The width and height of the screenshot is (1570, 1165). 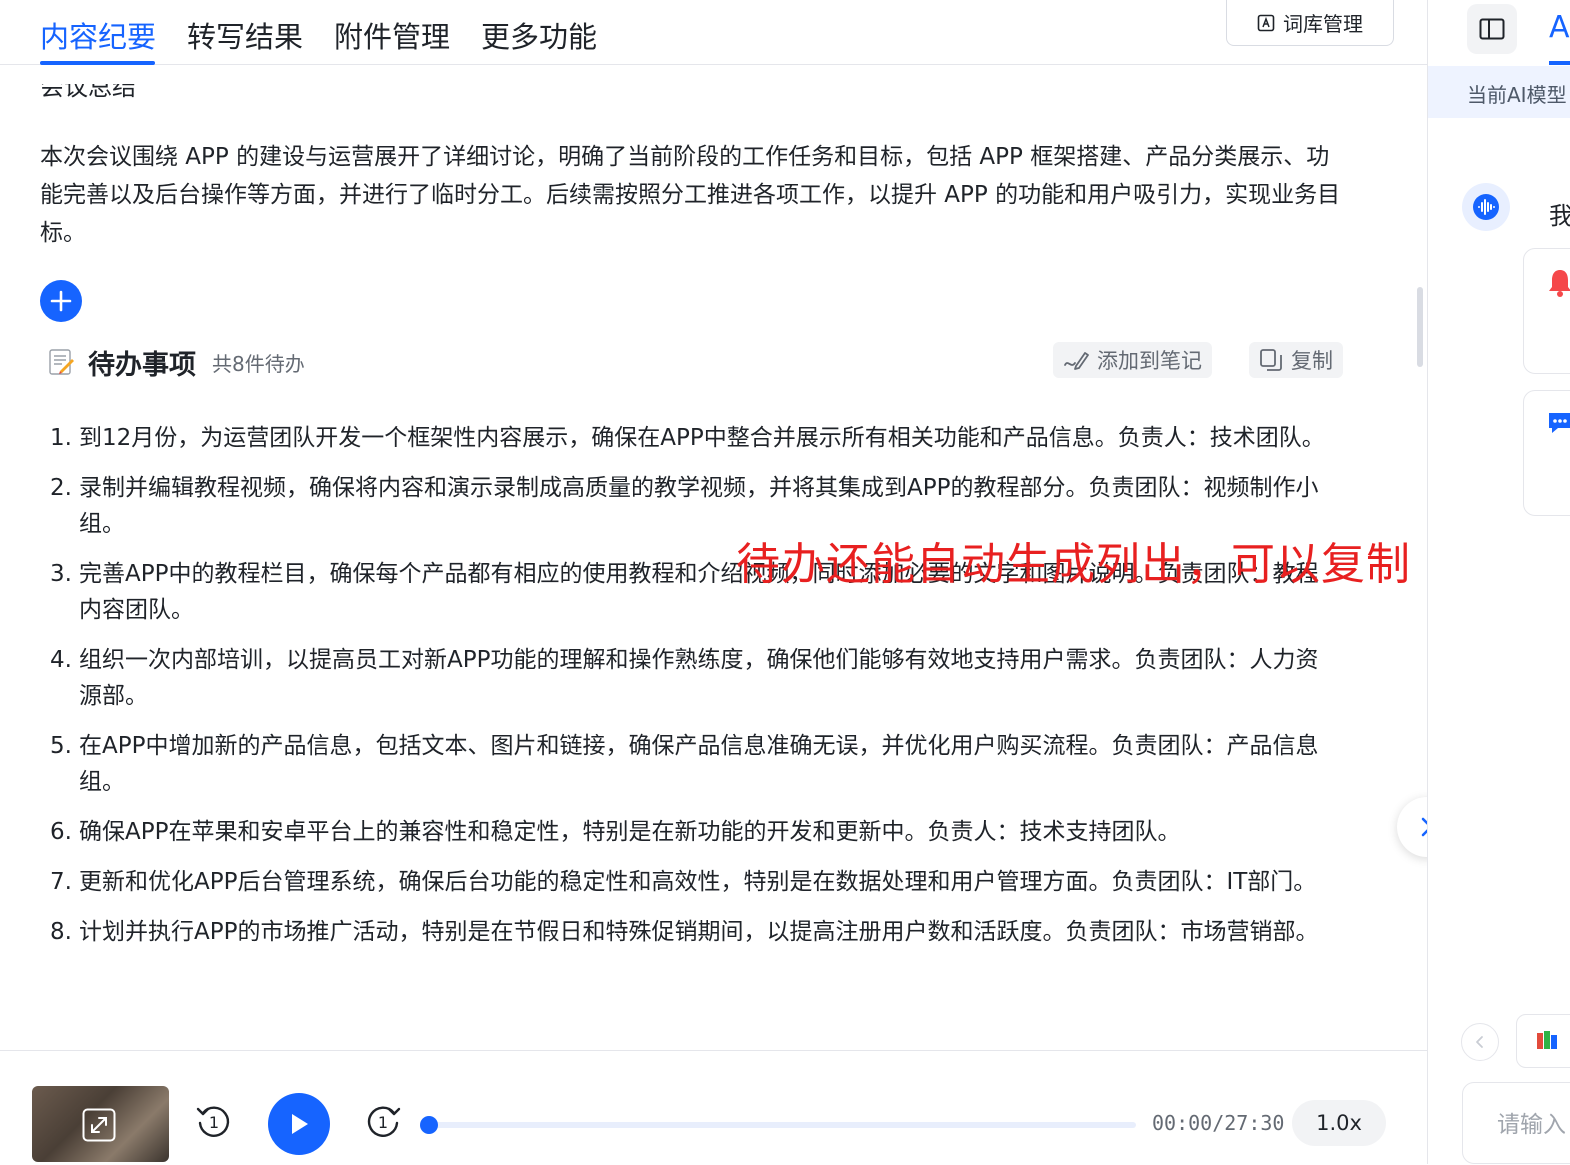 I want to click on tab-transcription: 转写结果, so click(x=245, y=35).